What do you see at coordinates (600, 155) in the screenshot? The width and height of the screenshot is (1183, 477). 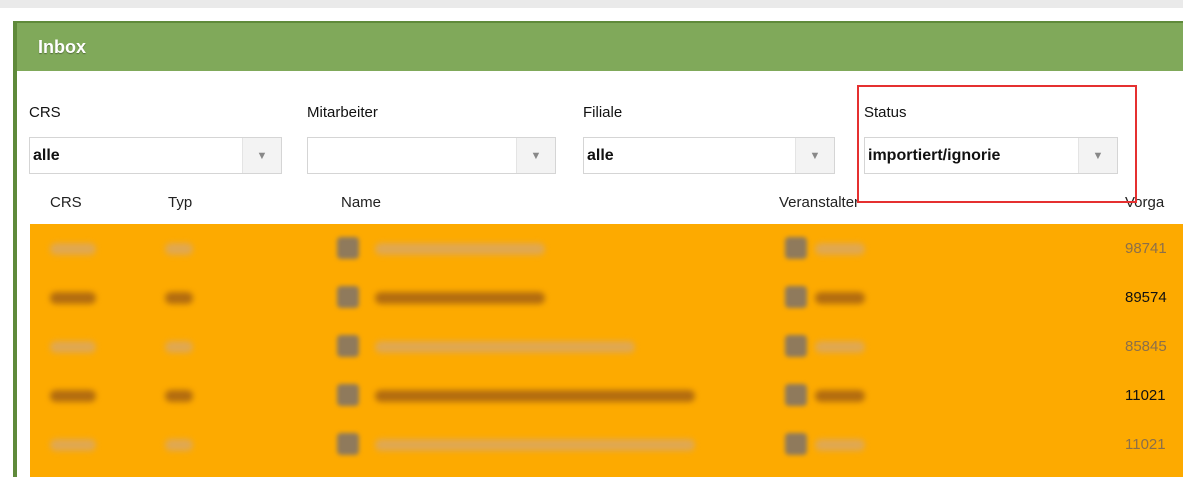 I see `filiale-select-value: alle` at bounding box center [600, 155].